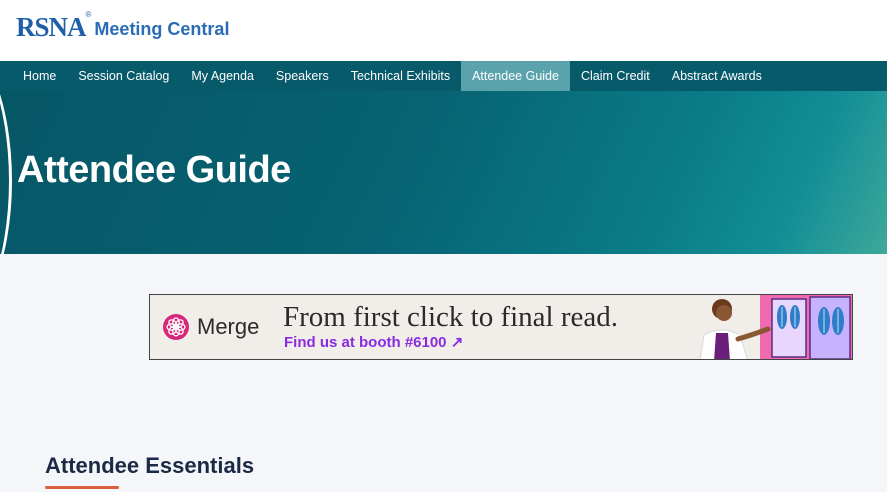  What do you see at coordinates (302, 76) in the screenshot?
I see `nav-item-speakers: Speakers` at bounding box center [302, 76].